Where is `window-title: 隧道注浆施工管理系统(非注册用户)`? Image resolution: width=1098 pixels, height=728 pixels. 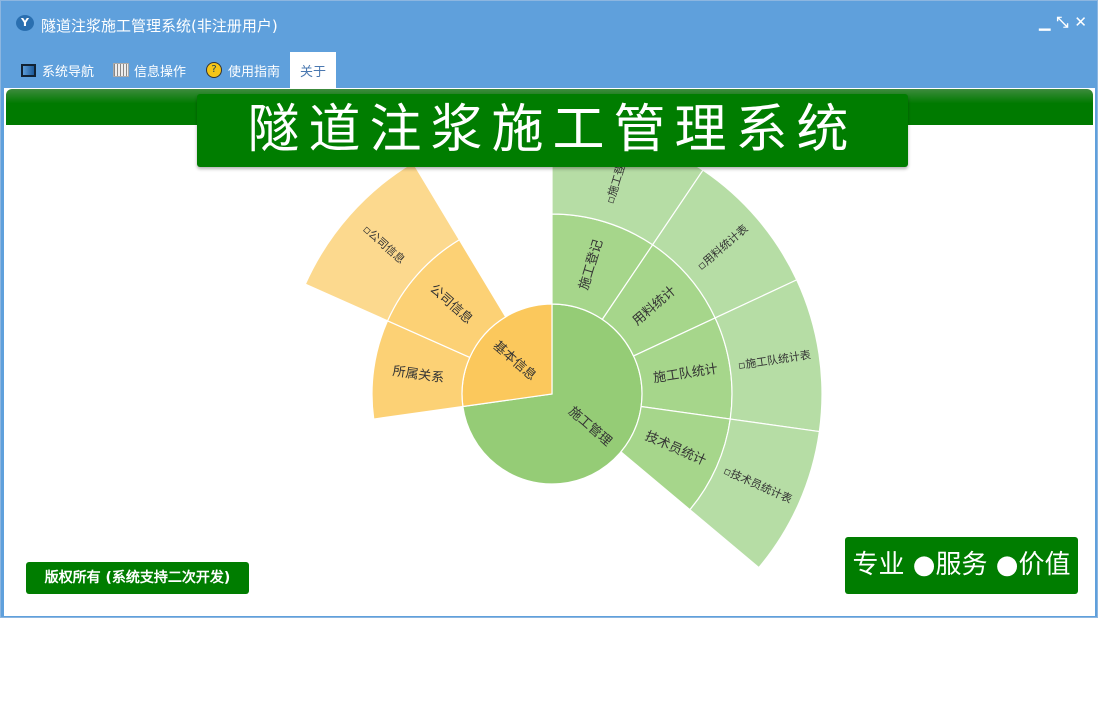 window-title: 隧道注浆施工管理系统(非注册用户) is located at coordinates (159, 26).